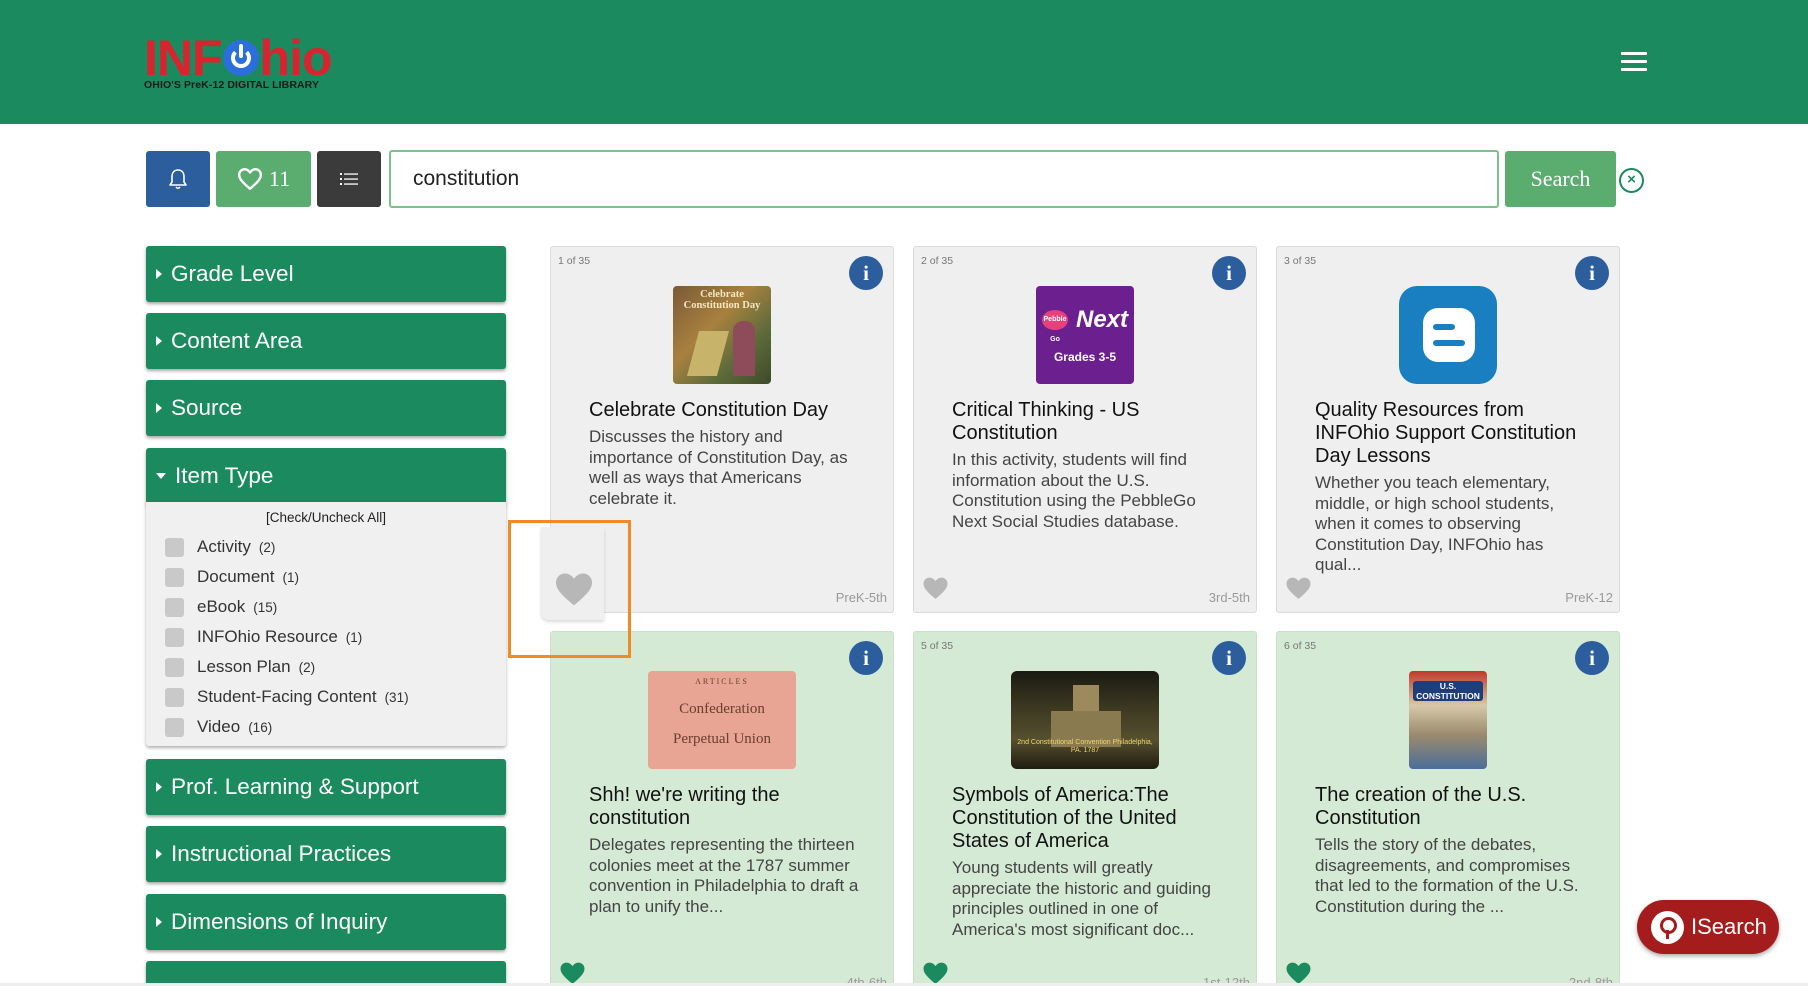 The width and height of the screenshot is (1808, 986). I want to click on facet-content-area: Content Area, so click(326, 341).